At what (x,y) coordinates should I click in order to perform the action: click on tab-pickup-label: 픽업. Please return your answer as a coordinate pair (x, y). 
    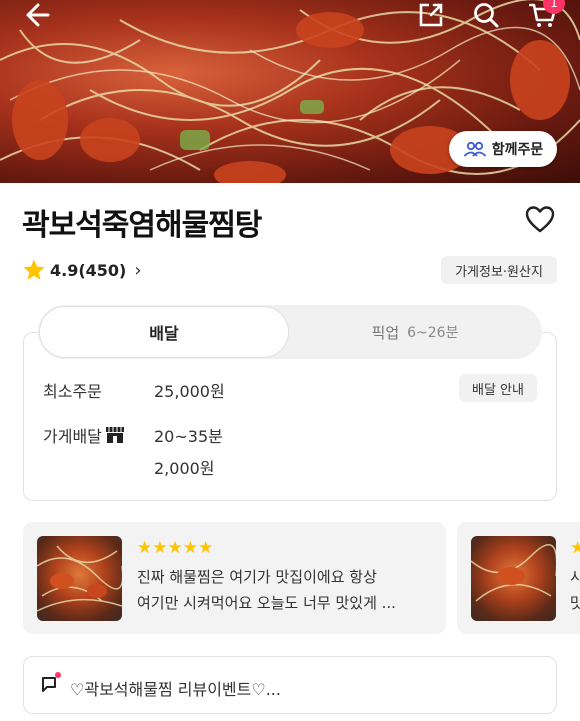
    Looking at the image, I should click on (385, 332).